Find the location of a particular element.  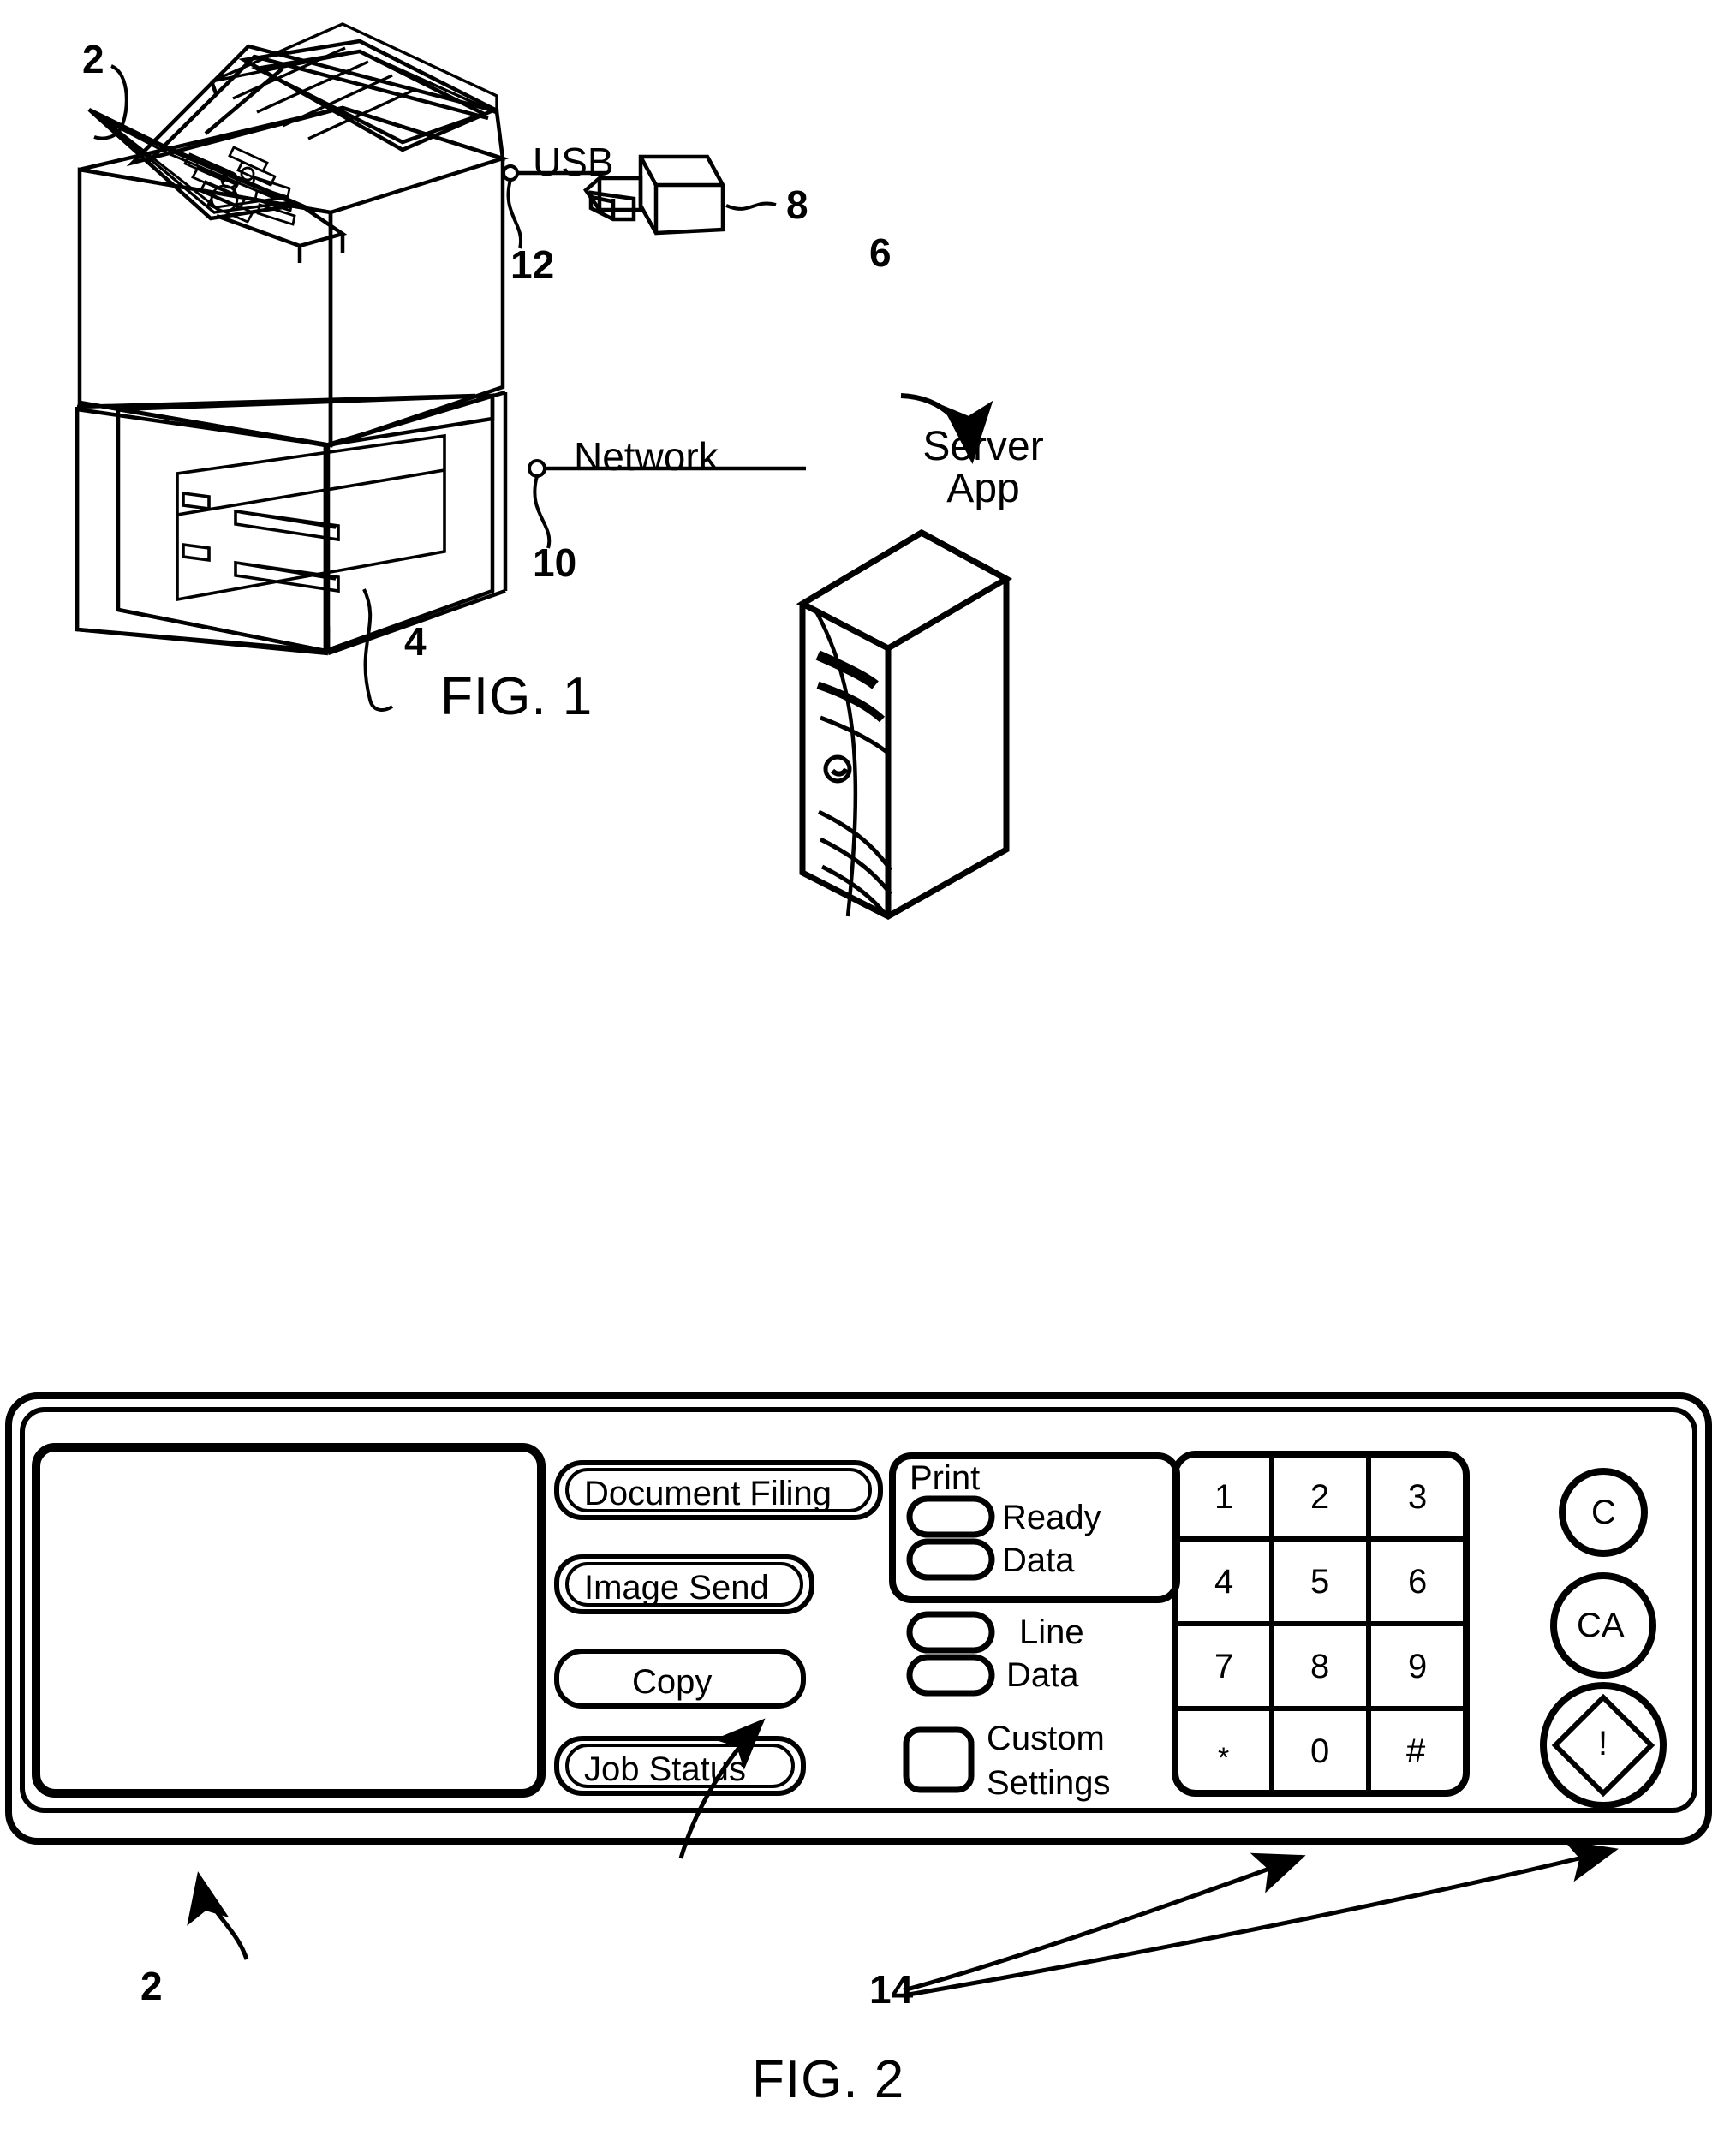

mode-button-document-filing: Document Filing is located at coordinates (708, 1493).